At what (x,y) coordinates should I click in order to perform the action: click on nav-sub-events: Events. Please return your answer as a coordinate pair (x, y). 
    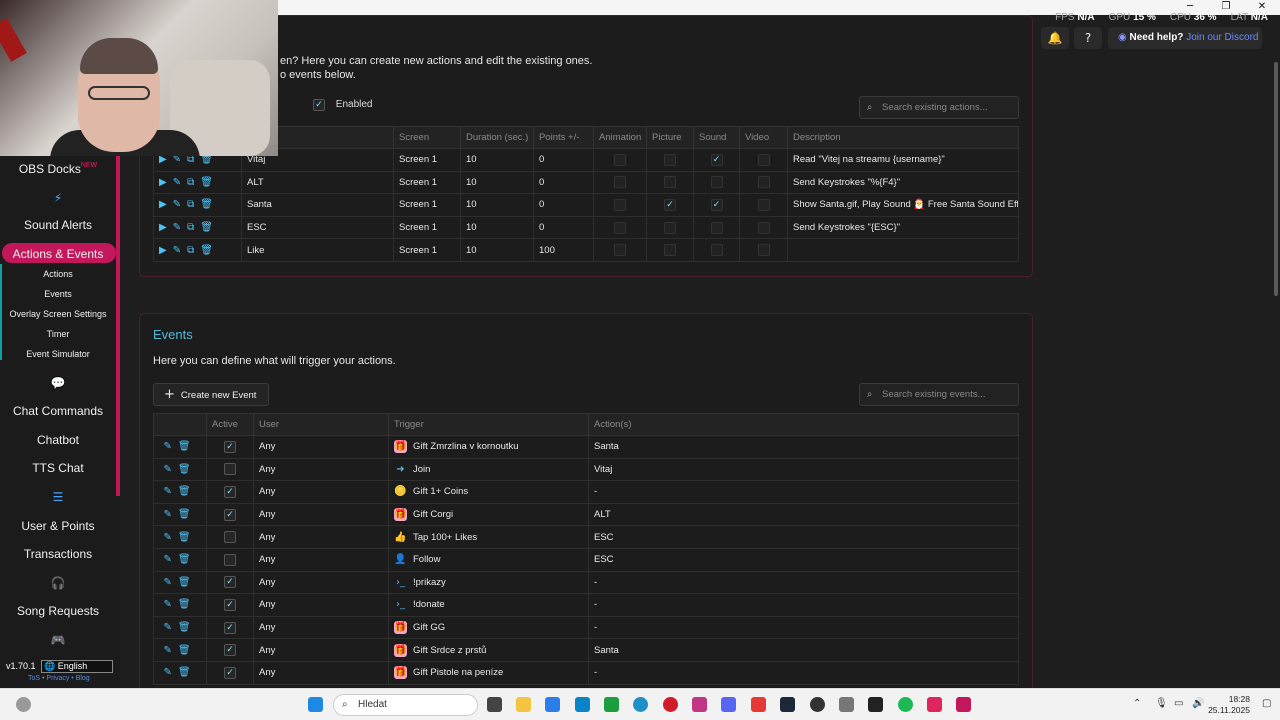
    Looking at the image, I should click on (58, 294).